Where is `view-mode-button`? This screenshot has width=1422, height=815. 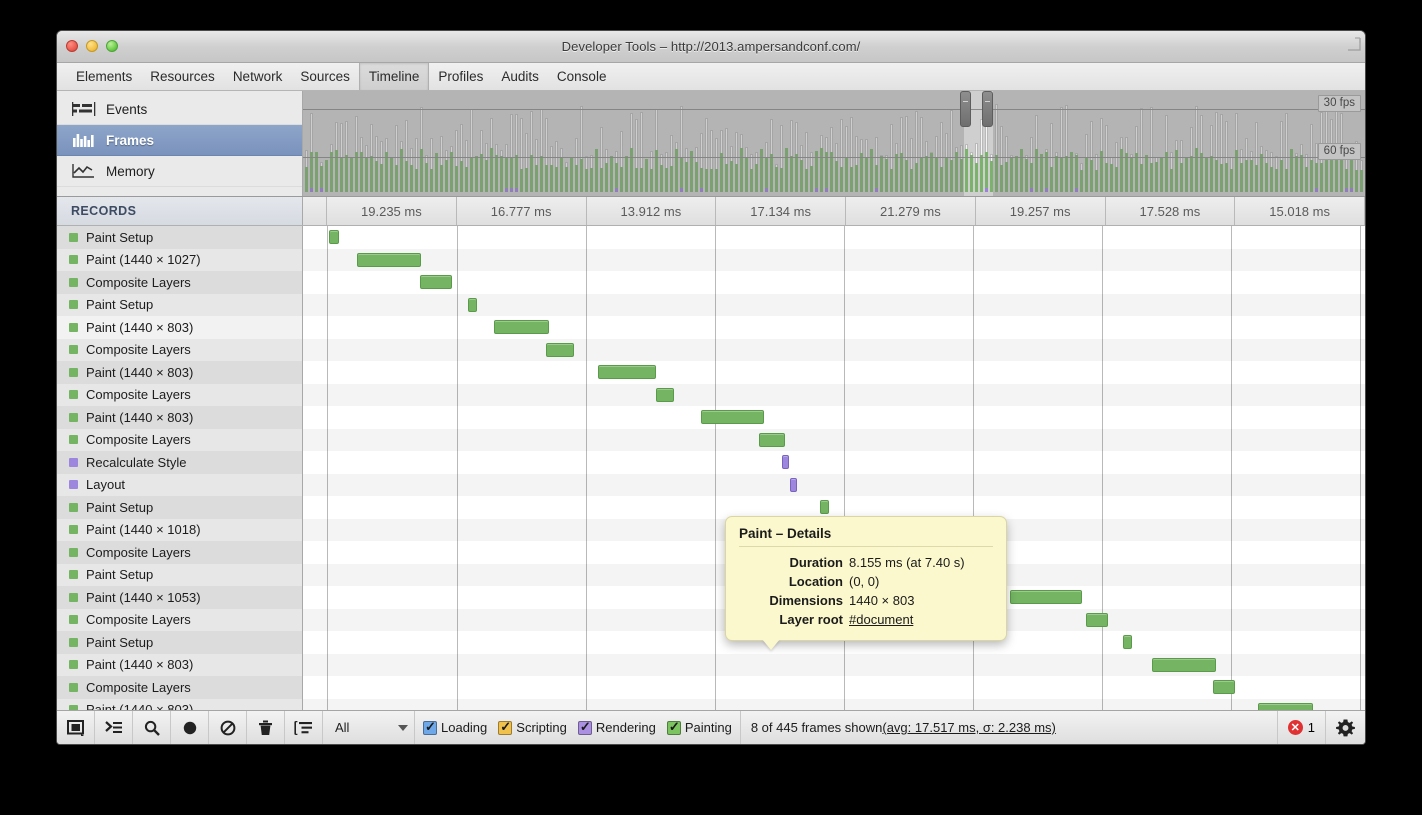
view-mode-button is located at coordinates (304, 727).